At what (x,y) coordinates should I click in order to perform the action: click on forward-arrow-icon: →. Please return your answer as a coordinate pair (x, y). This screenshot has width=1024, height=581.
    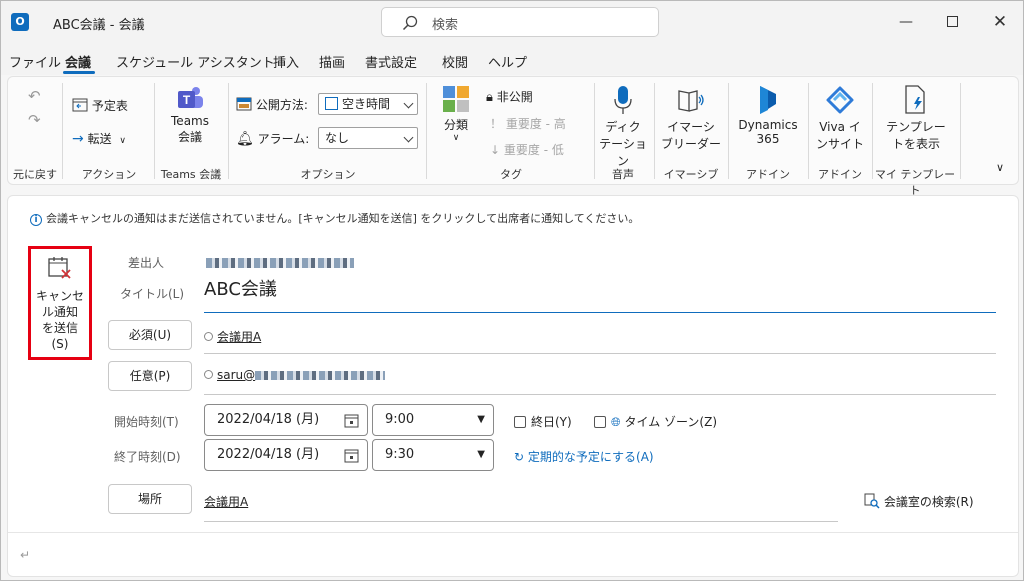
    Looking at the image, I should click on (78, 139).